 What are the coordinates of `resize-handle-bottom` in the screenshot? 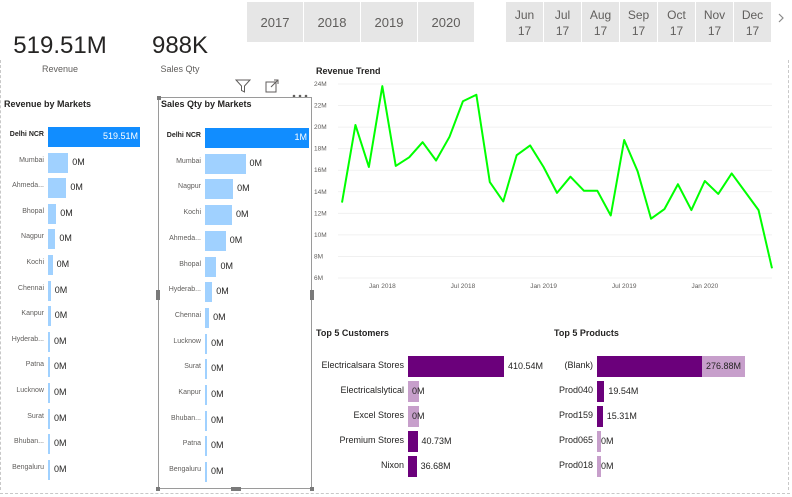 It's located at (236, 489).